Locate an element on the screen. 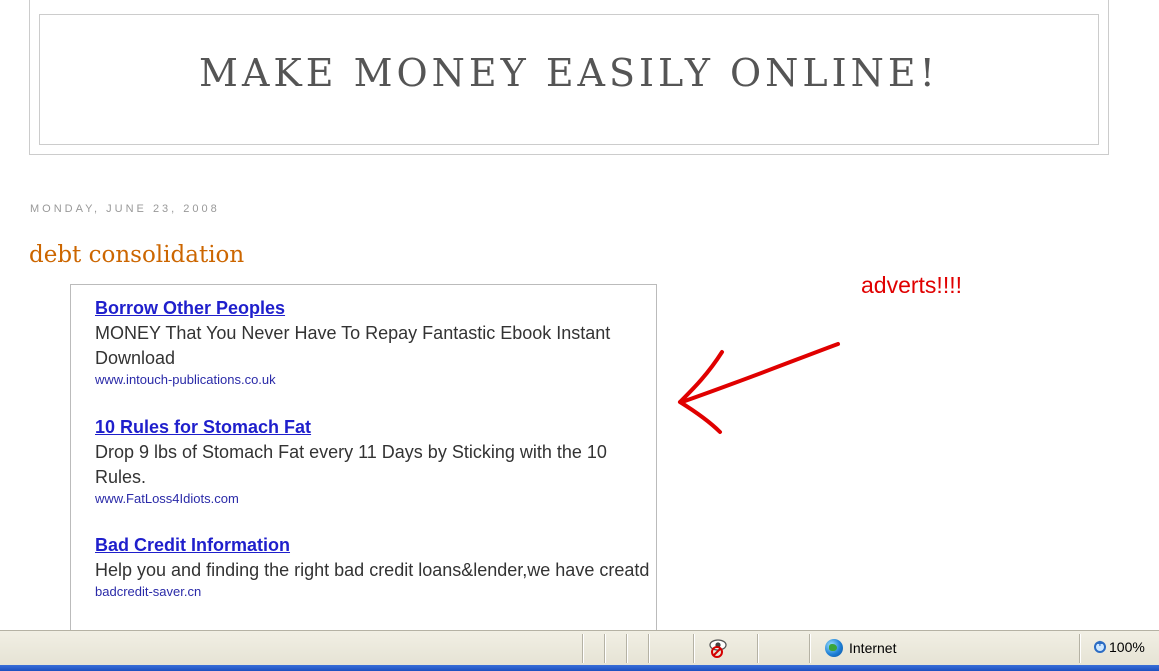 This screenshot has width=1159, height=671. zoom-icon is located at coordinates (1100, 646).